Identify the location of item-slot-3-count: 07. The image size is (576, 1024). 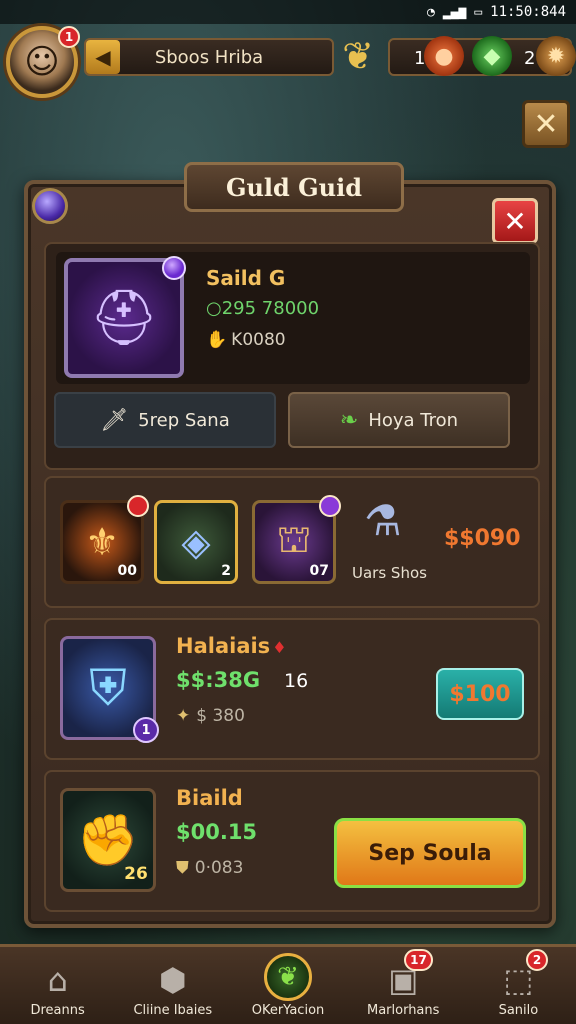
(319, 571).